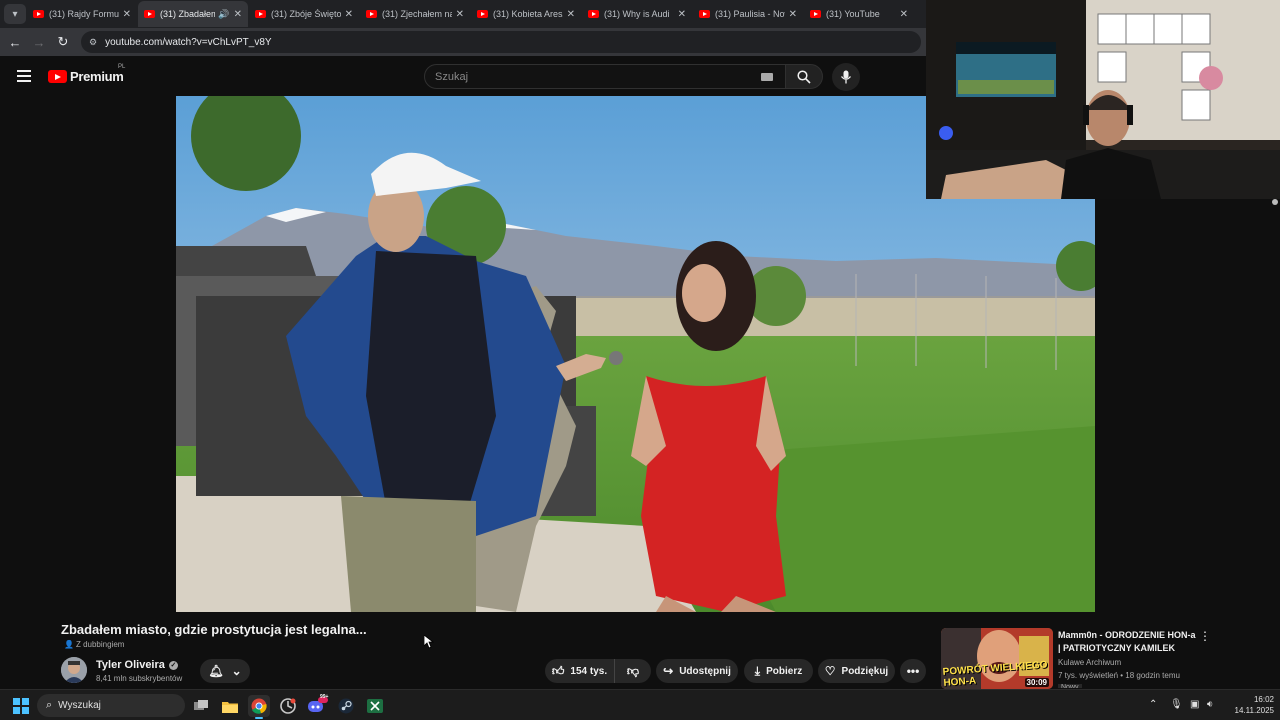 The image size is (1280, 720). Describe the element at coordinates (580, 671) in the screenshot. I see `like-button: 👍︎ 154 tys.` at that location.